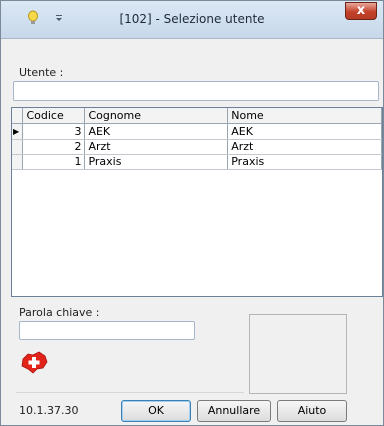 The width and height of the screenshot is (384, 426). What do you see at coordinates (234, 411) in the screenshot?
I see `cancel-button: Annullare` at bounding box center [234, 411].